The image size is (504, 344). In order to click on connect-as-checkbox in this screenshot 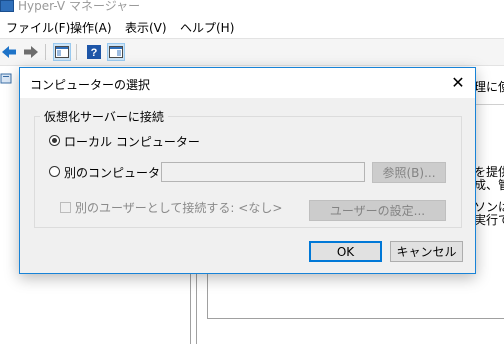, I will do `click(65, 207)`.